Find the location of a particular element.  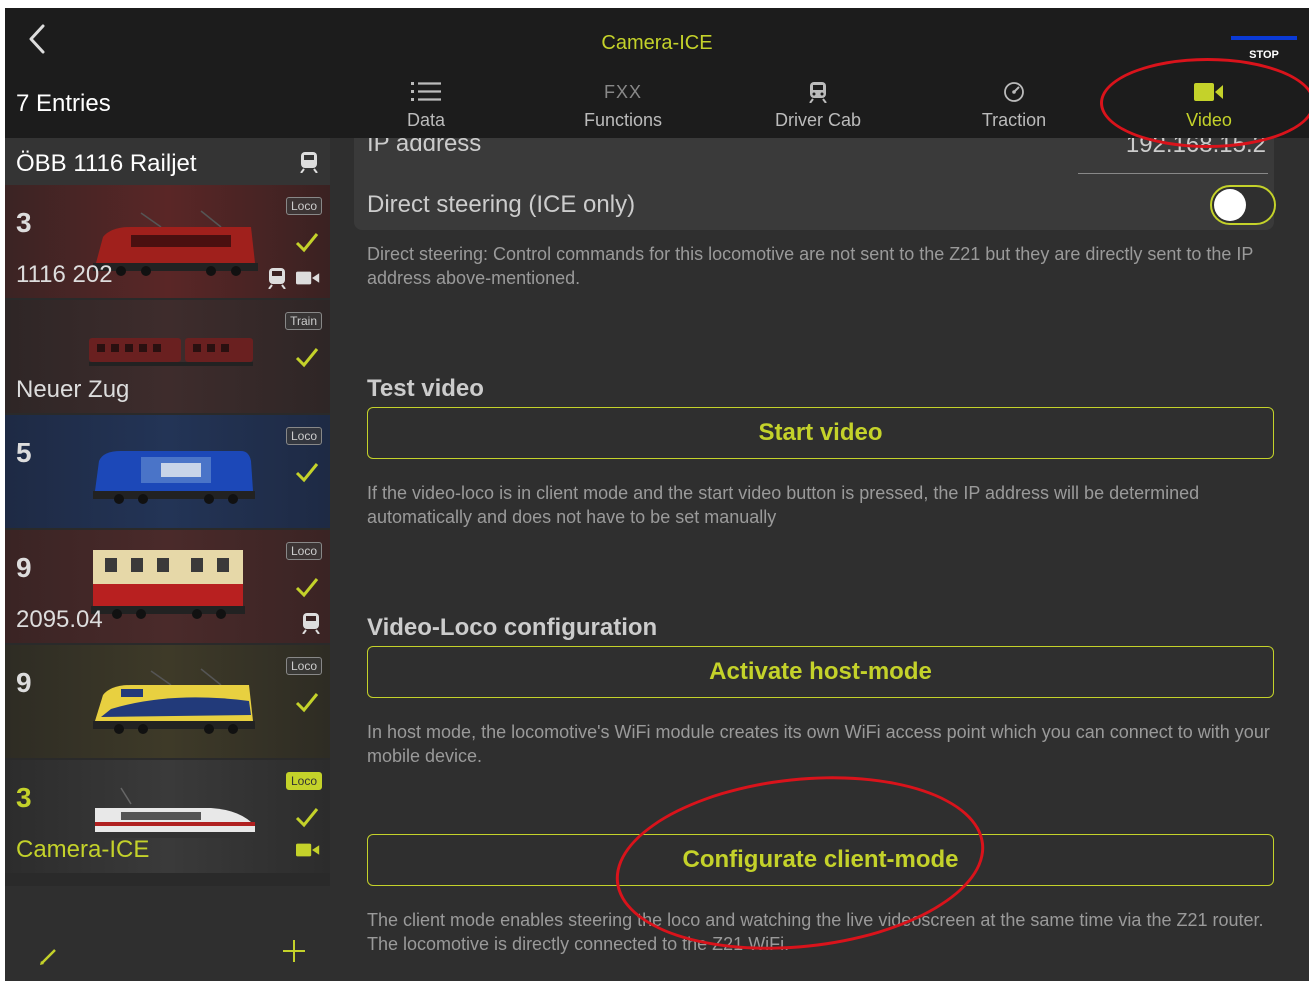

list-item: 9 2095.04 Loco is located at coordinates (167, 586).